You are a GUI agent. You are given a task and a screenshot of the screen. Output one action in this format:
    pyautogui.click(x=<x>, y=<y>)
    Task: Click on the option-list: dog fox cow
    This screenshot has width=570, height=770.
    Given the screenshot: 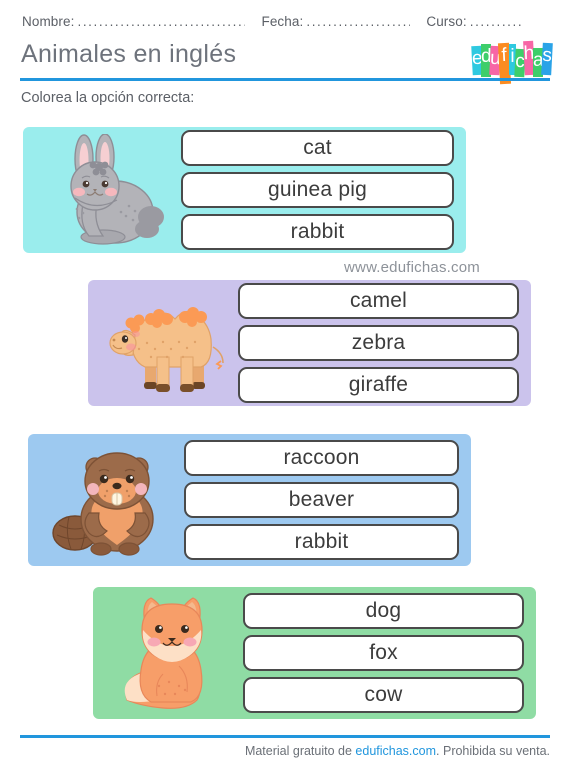 What is the action you would take?
    pyautogui.click(x=389, y=653)
    